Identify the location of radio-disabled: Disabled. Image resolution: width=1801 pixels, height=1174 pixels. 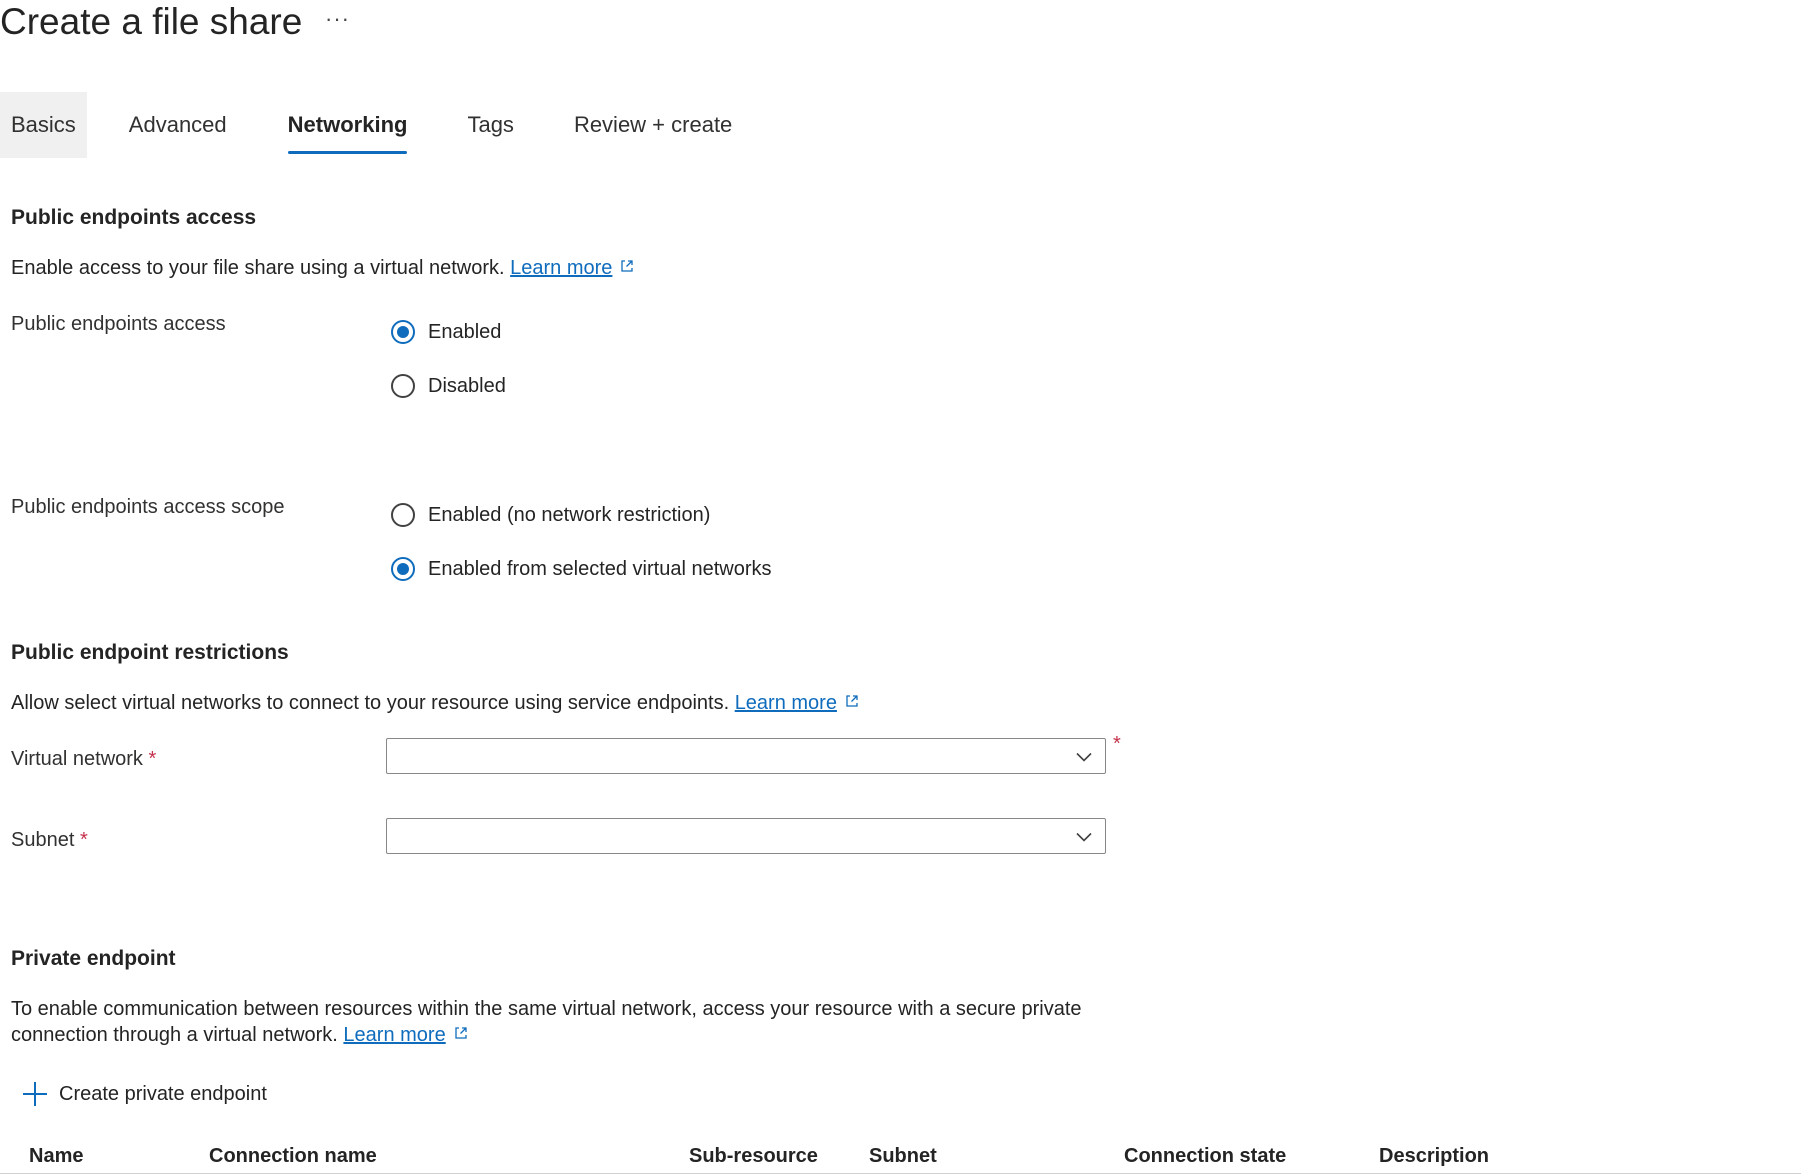
(448, 386).